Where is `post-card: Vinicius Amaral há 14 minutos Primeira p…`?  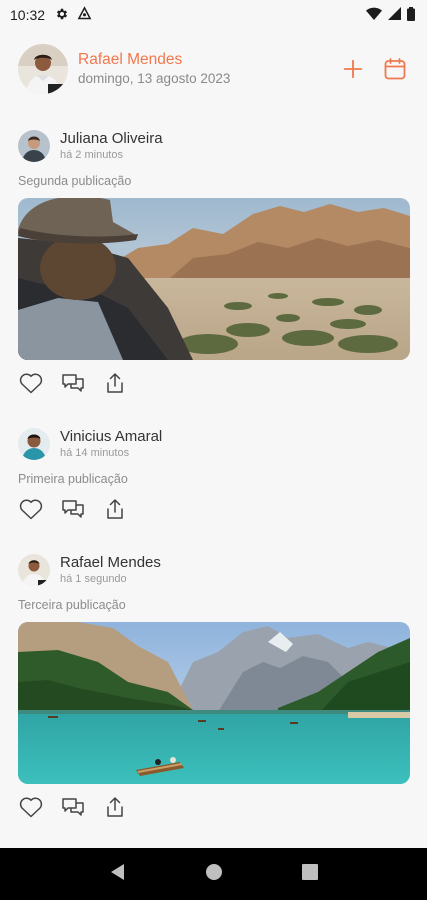
post-card: Vinicius Amaral há 14 minutos Primeira p… is located at coordinates (214, 474).